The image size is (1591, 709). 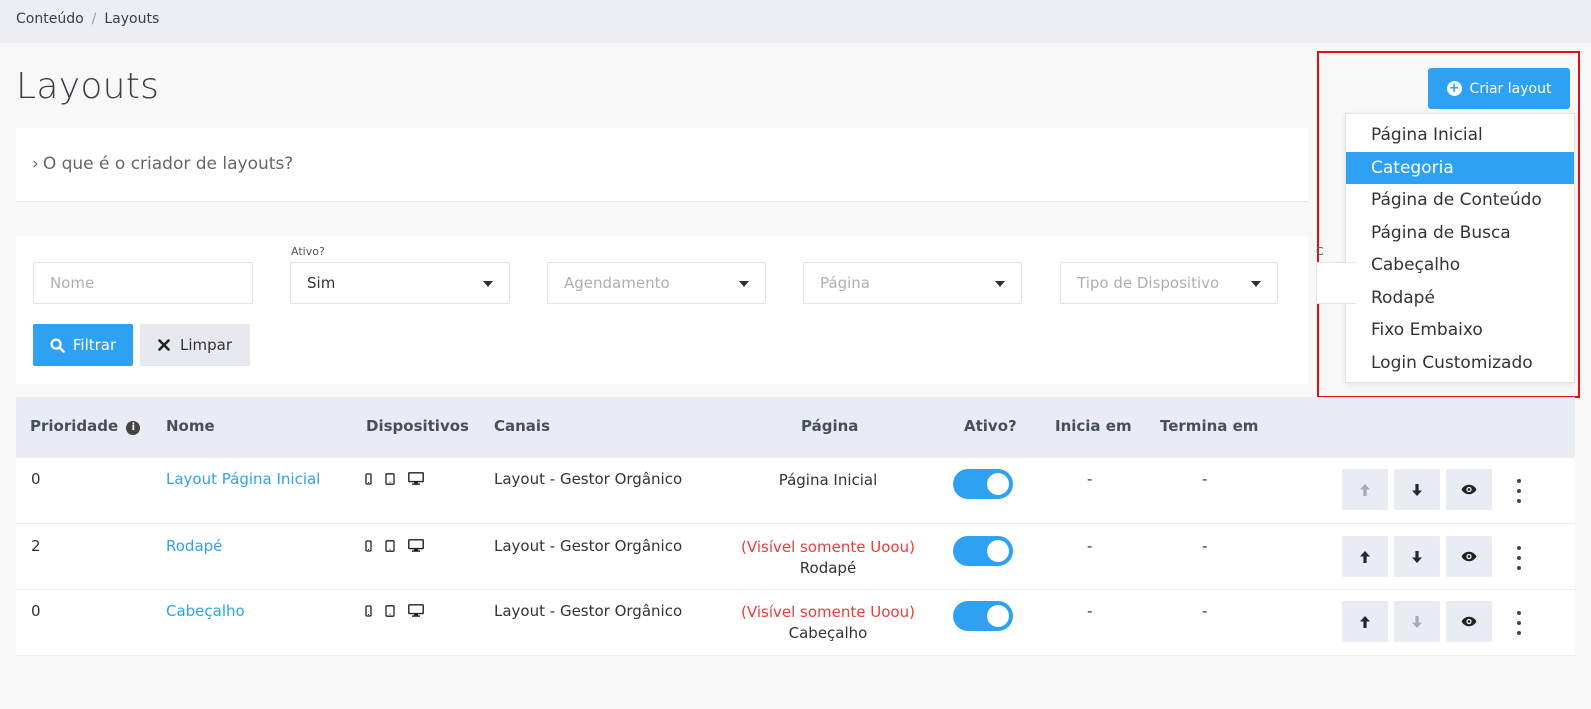 What do you see at coordinates (1460, 167) in the screenshot?
I see `dropdown-item-categoria: Categoria` at bounding box center [1460, 167].